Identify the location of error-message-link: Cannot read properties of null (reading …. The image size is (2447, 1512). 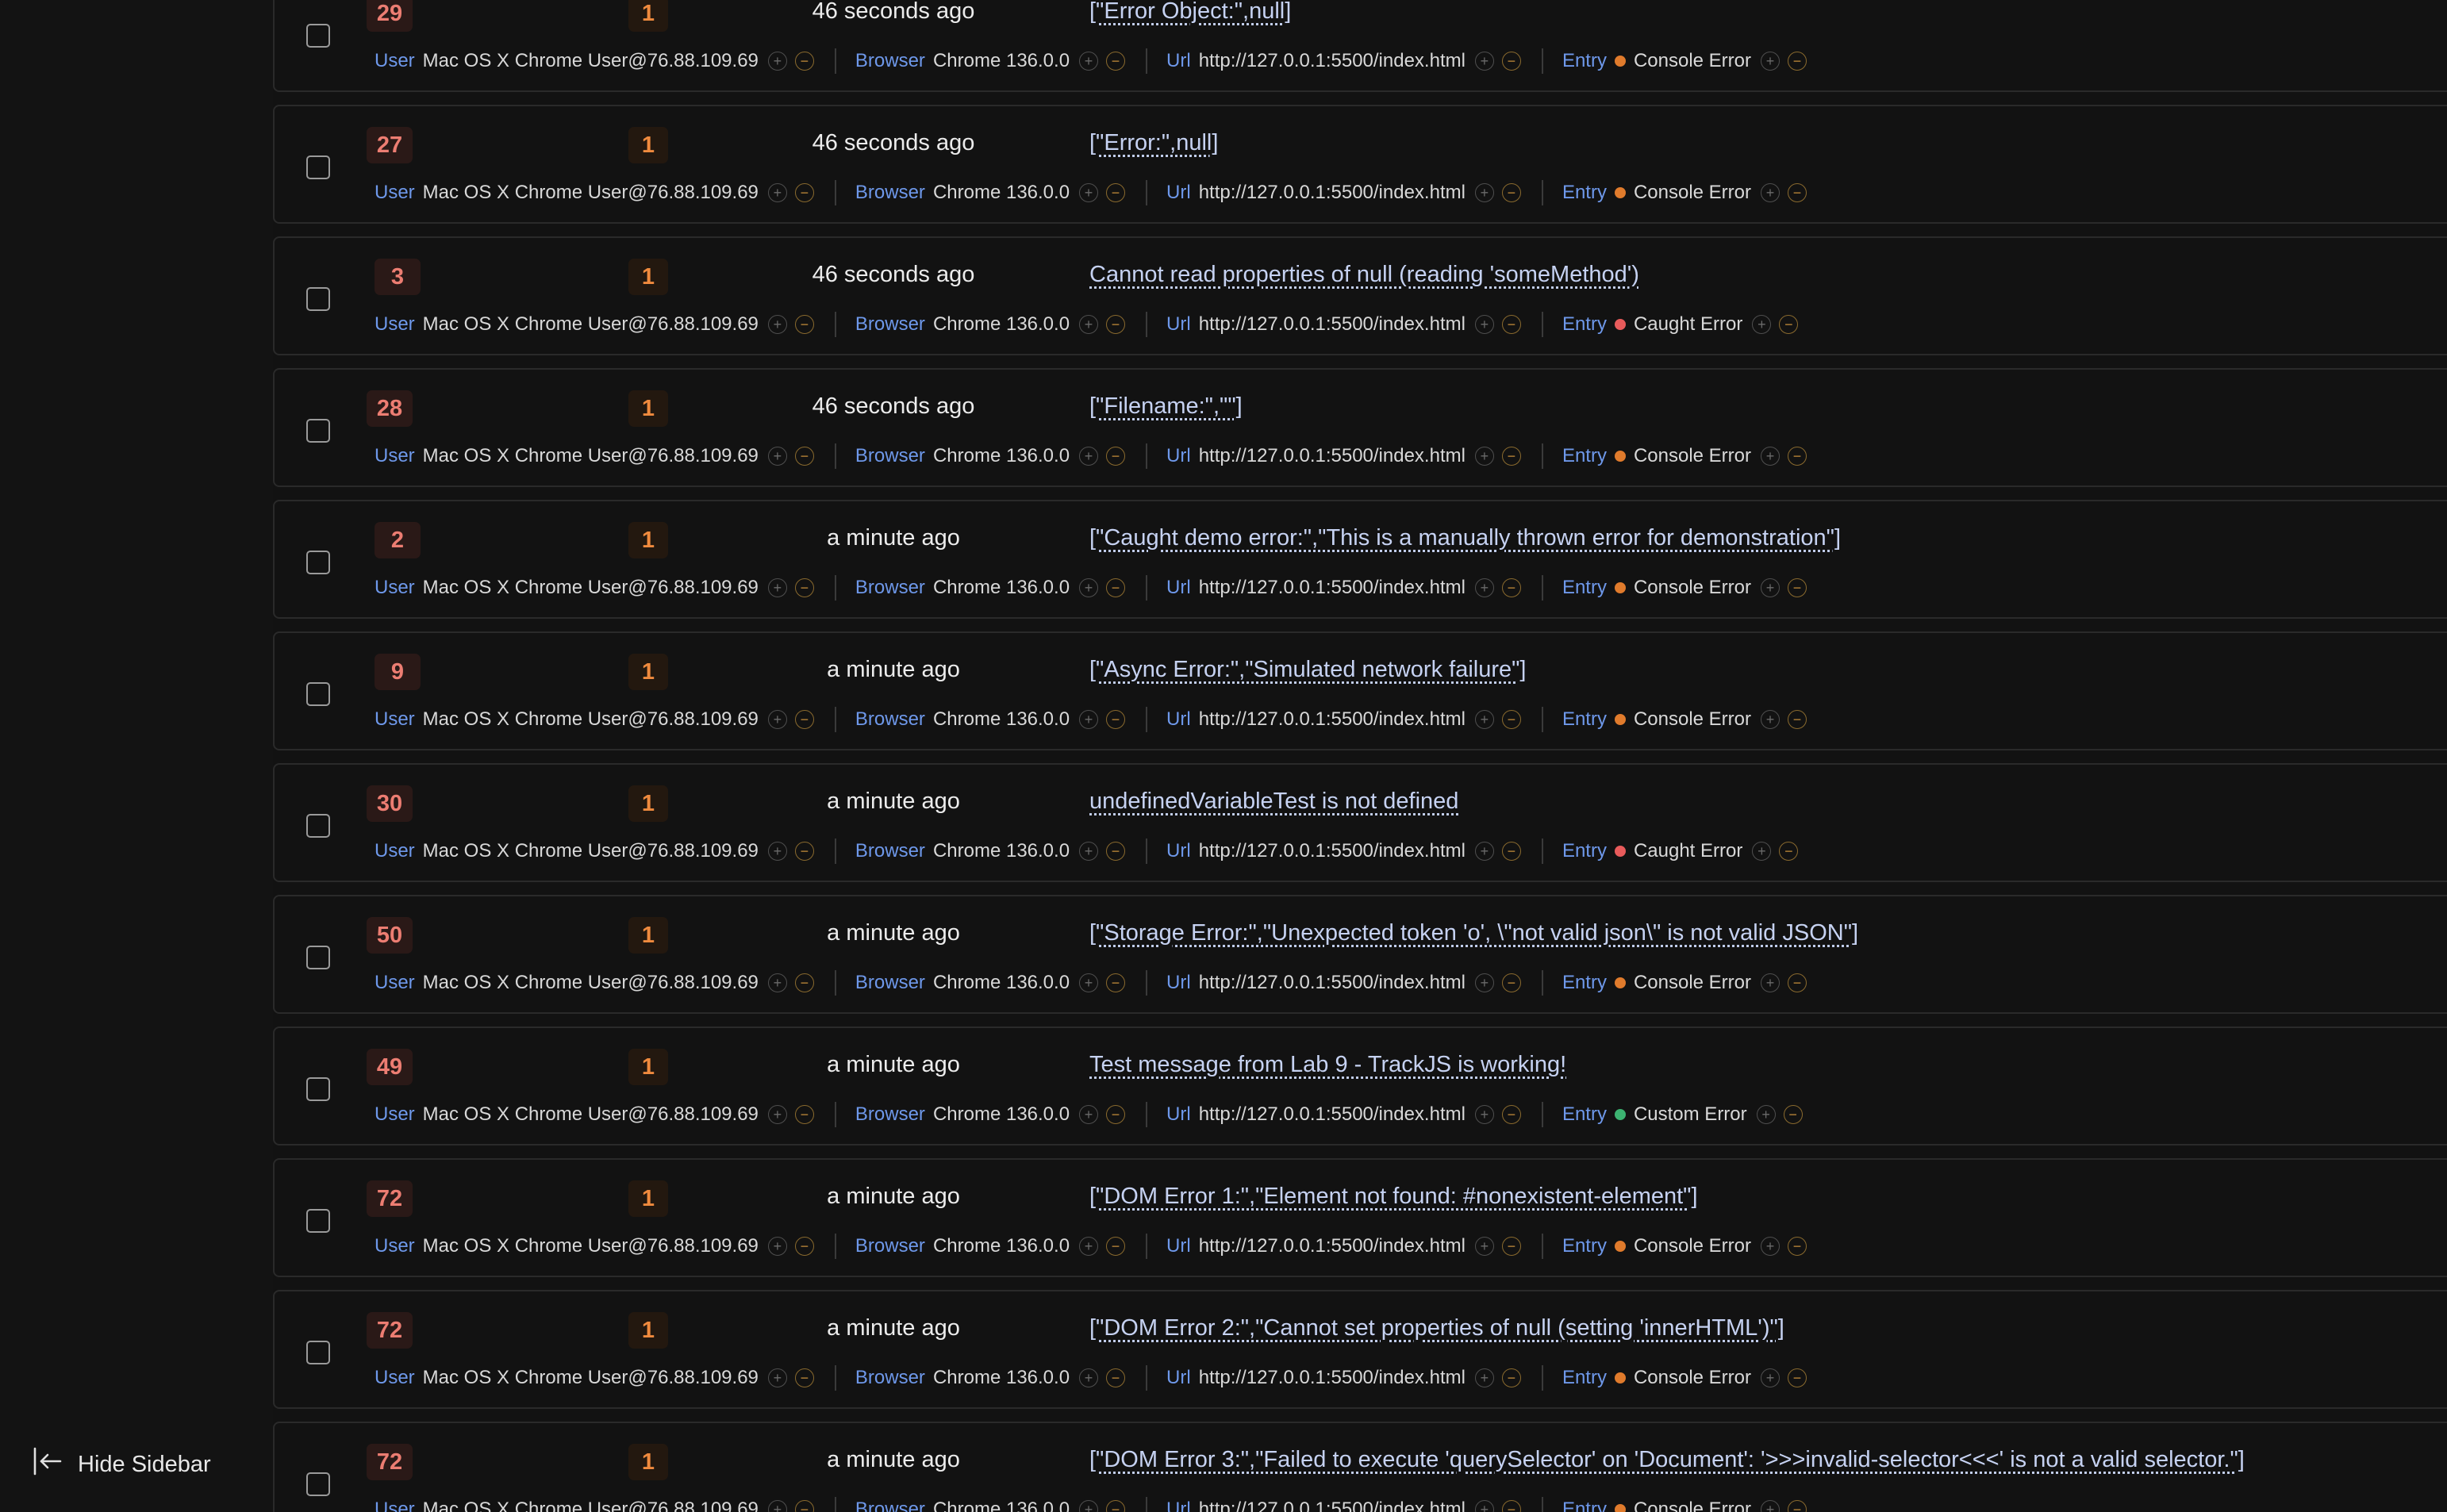
(1364, 275).